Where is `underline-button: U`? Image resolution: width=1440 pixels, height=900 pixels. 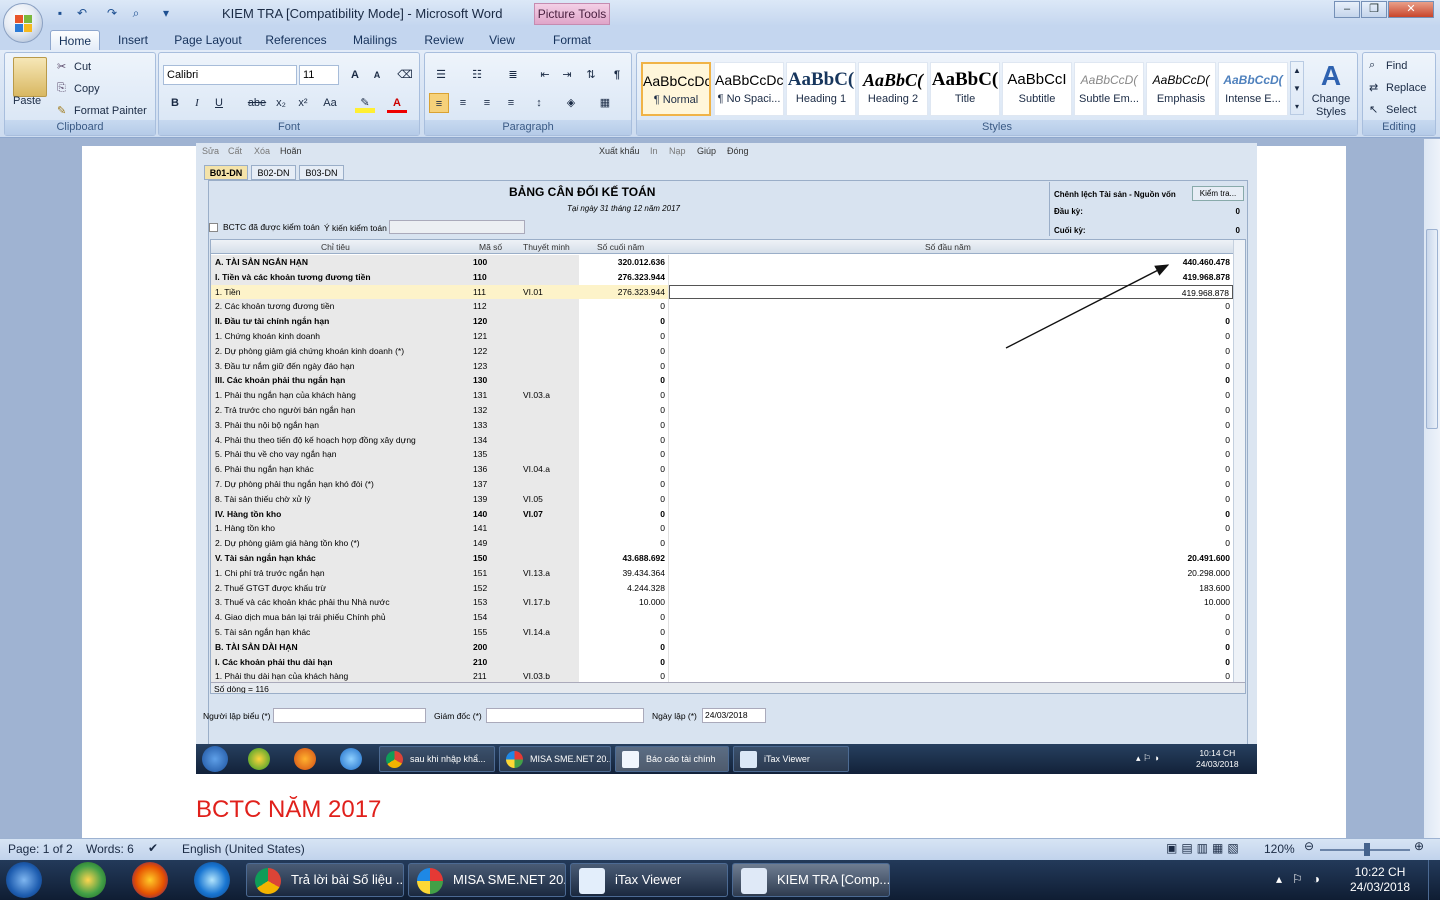 underline-button: U is located at coordinates (219, 103).